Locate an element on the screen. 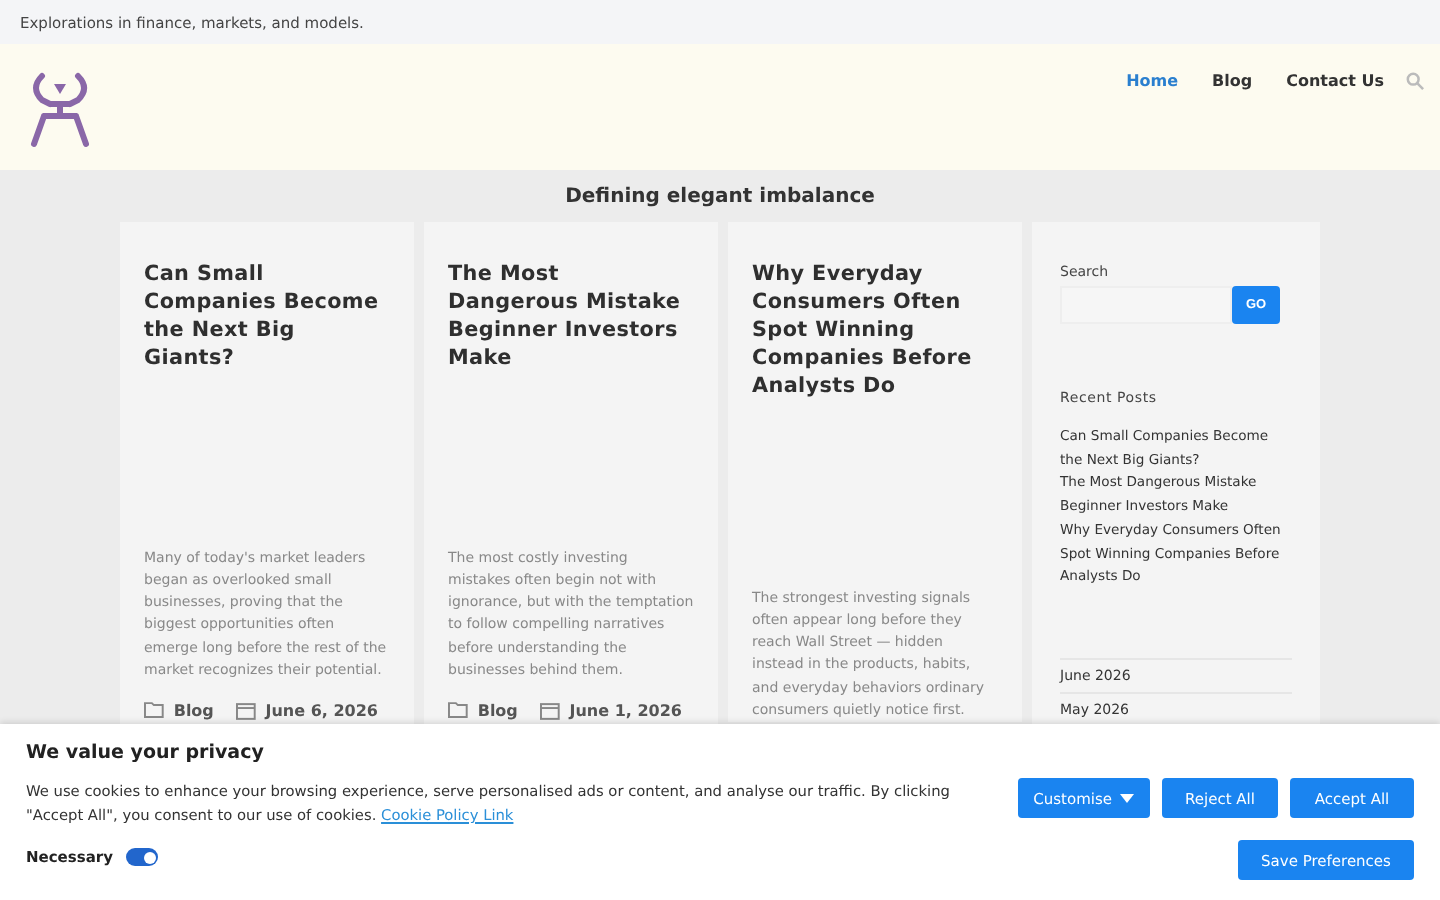 Image resolution: width=1440 pixels, height=900 pixels. post-date: June 1, 2026 is located at coordinates (625, 710).